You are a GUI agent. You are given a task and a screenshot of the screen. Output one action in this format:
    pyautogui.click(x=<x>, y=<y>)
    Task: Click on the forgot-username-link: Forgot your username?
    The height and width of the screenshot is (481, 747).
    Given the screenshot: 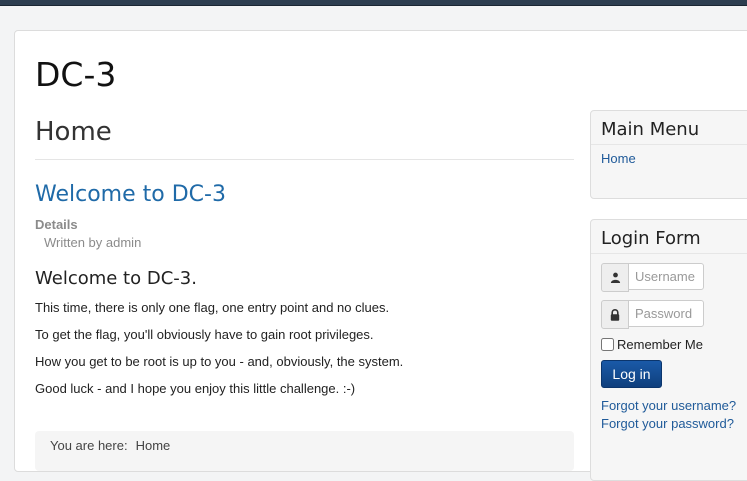 What is the action you would take?
    pyautogui.click(x=668, y=405)
    